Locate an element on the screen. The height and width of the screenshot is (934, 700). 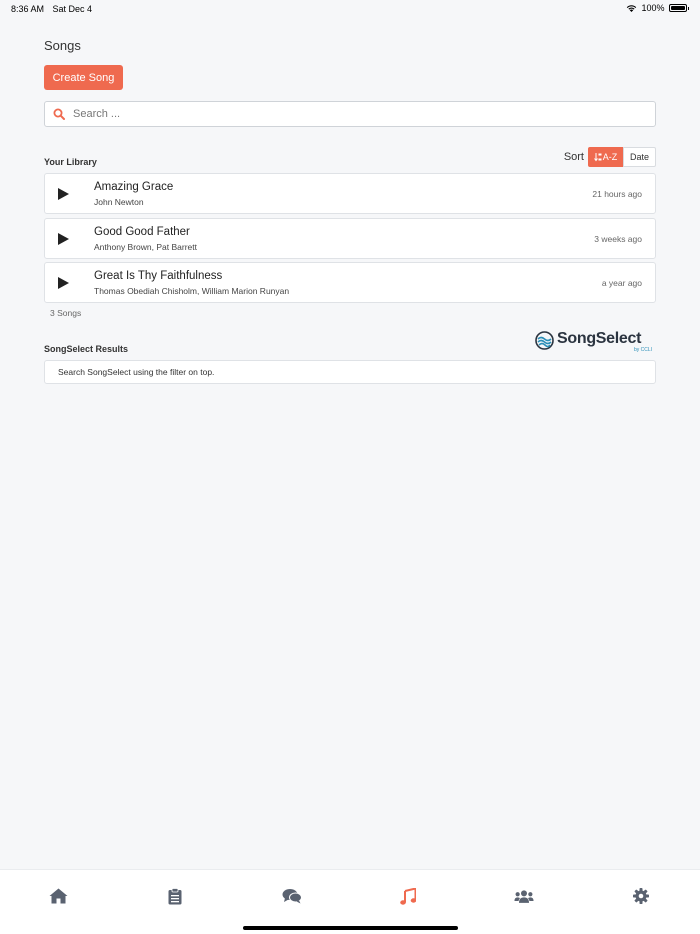
tab-songs is located at coordinates (408, 896).